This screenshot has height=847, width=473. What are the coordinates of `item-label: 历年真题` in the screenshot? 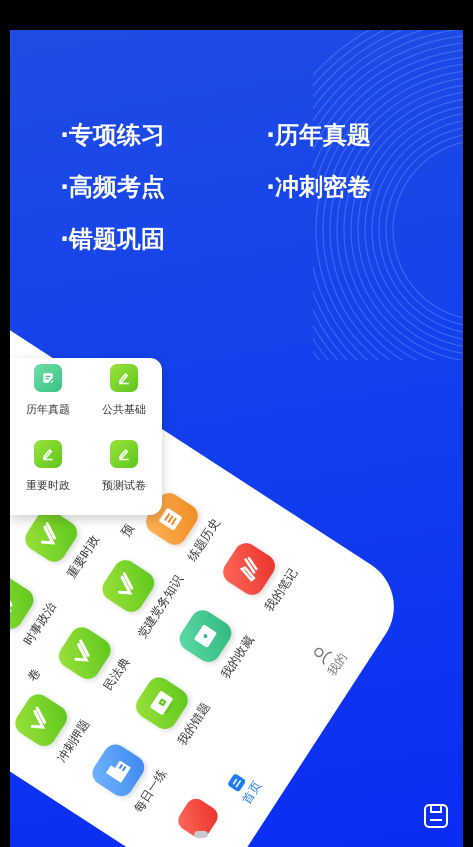 It's located at (48, 409).